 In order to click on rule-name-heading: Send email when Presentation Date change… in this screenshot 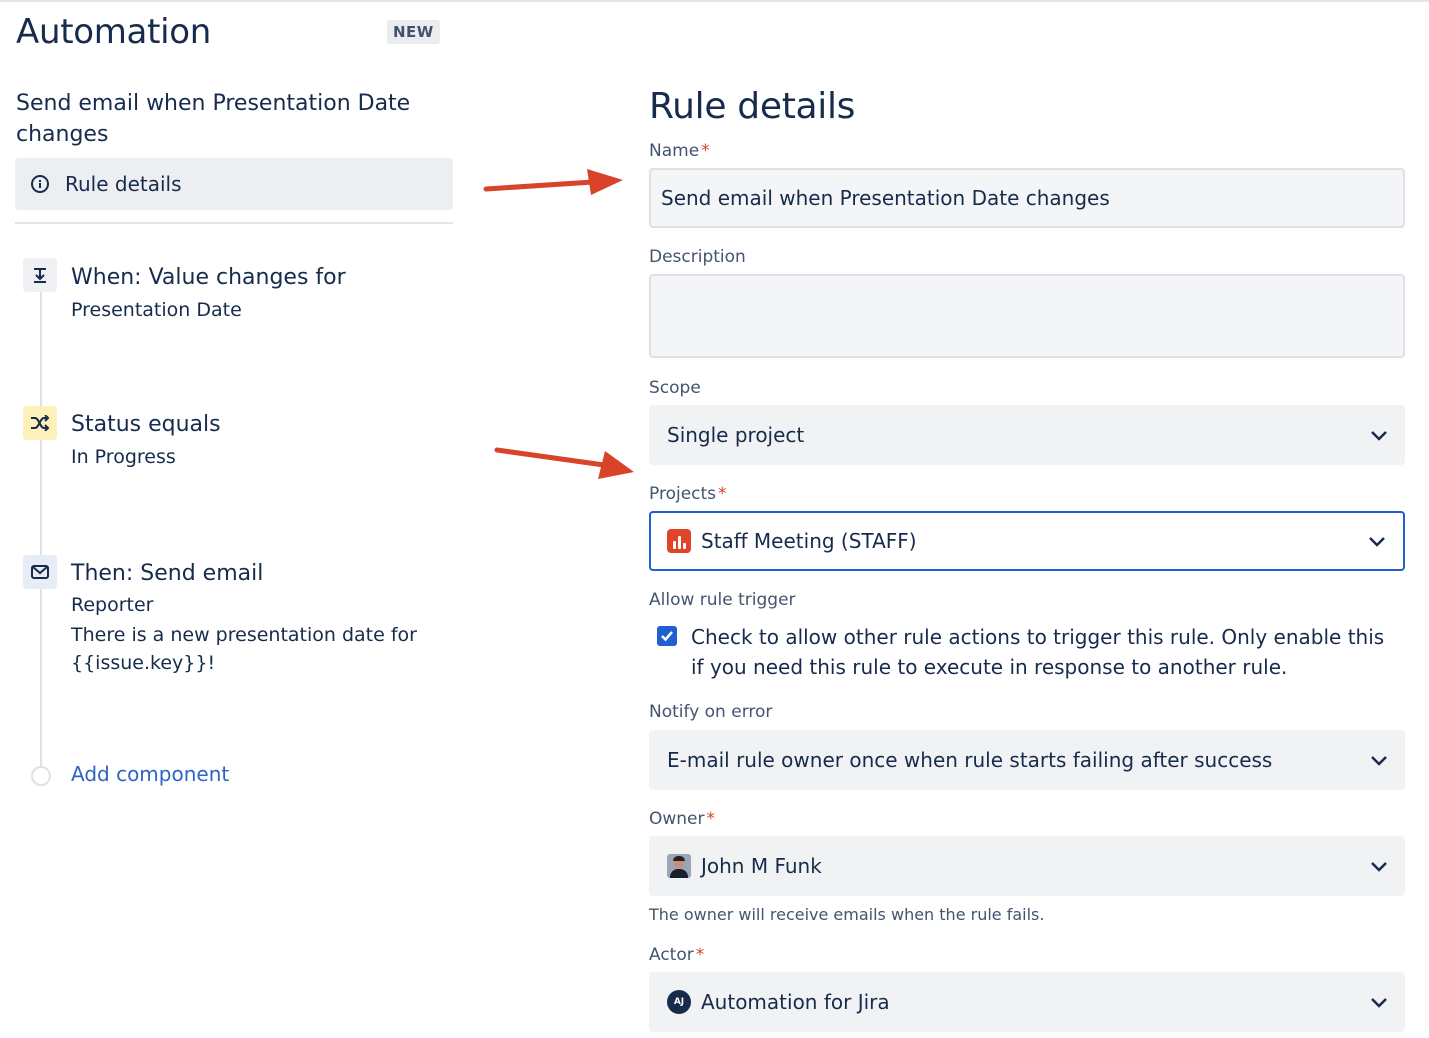, I will do `click(213, 119)`.